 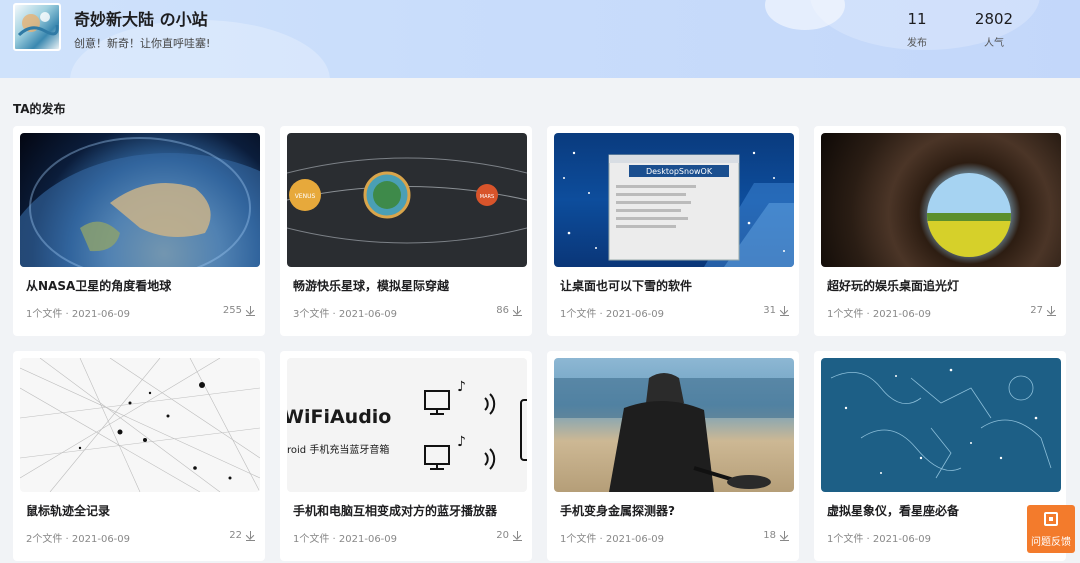 I want to click on snow-app-title: DesktopSnowOK, so click(x=679, y=171).